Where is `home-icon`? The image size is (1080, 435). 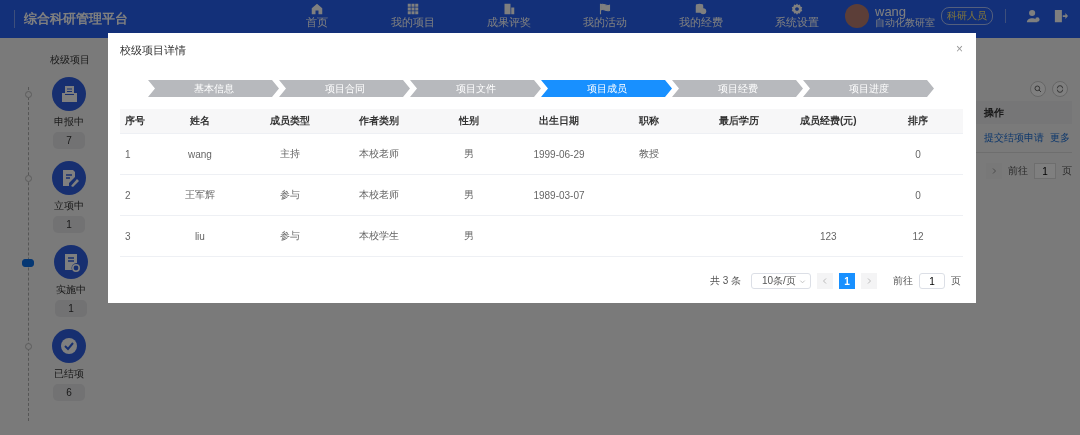
home-icon is located at coordinates (317, 9).